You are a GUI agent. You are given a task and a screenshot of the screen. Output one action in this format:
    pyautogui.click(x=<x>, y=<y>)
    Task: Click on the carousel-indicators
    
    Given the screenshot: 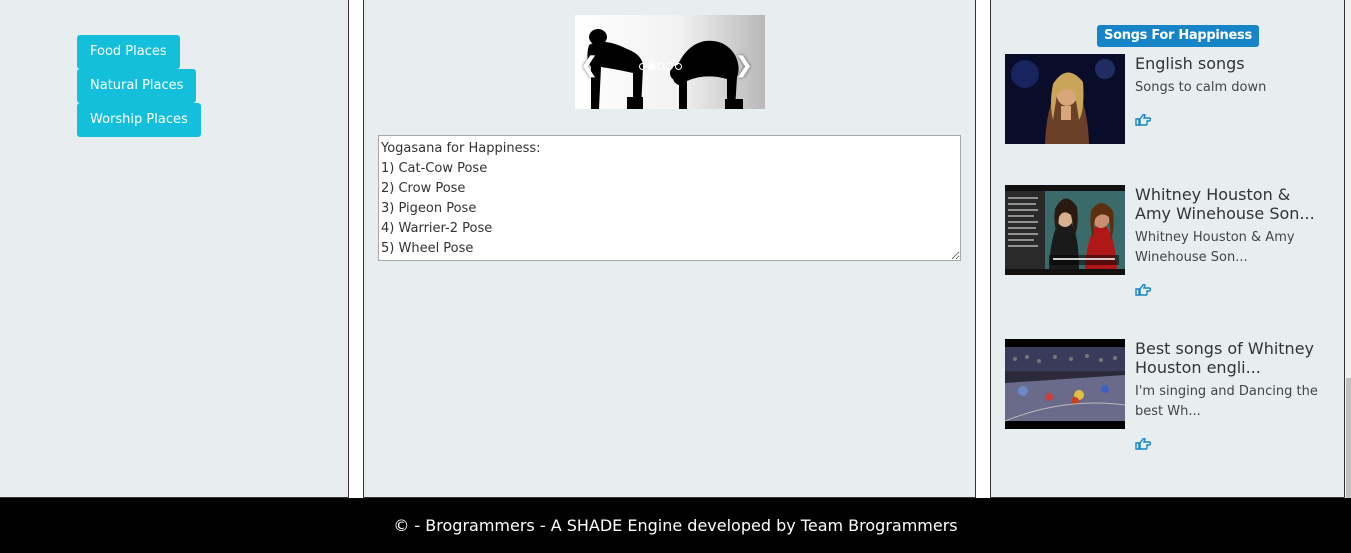 What is the action you would take?
    pyautogui.click(x=660, y=66)
    